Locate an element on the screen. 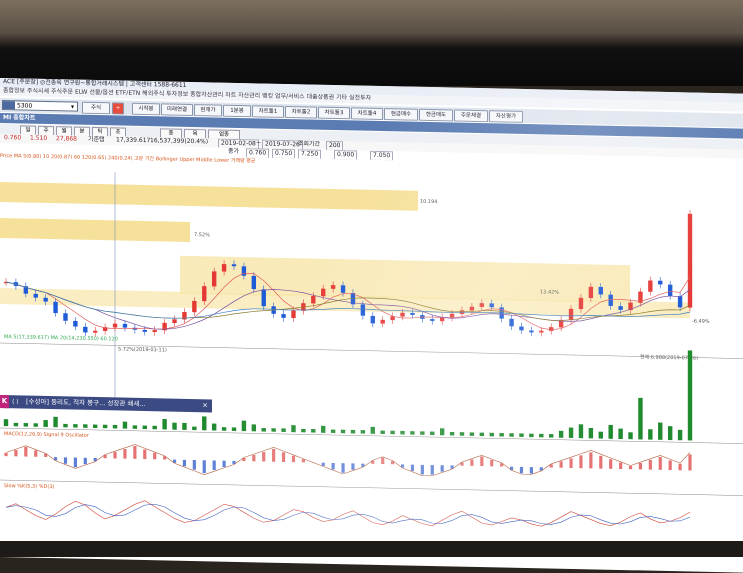  news-nav-arrows: ⟨ ⟩ is located at coordinates (15, 401).